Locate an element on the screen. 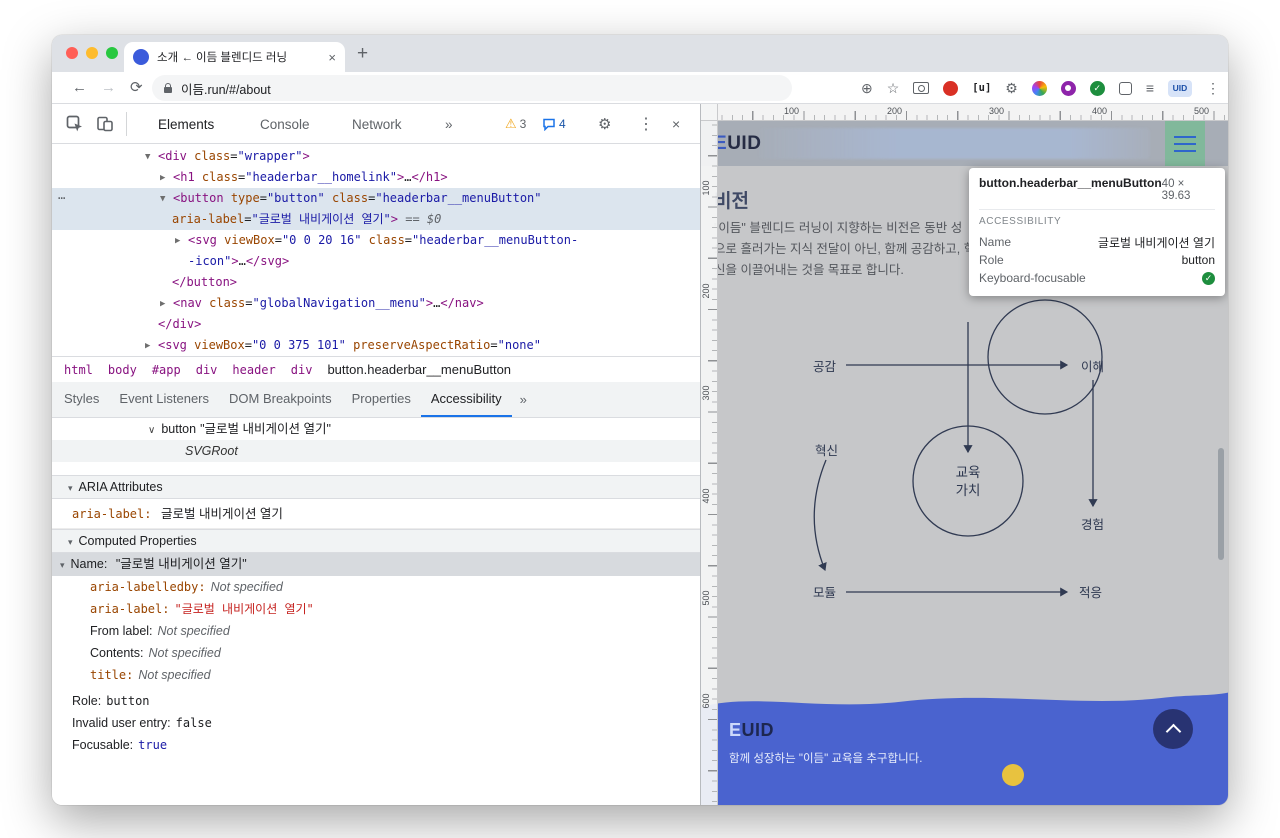  footer-wave is located at coordinates (964, 700).